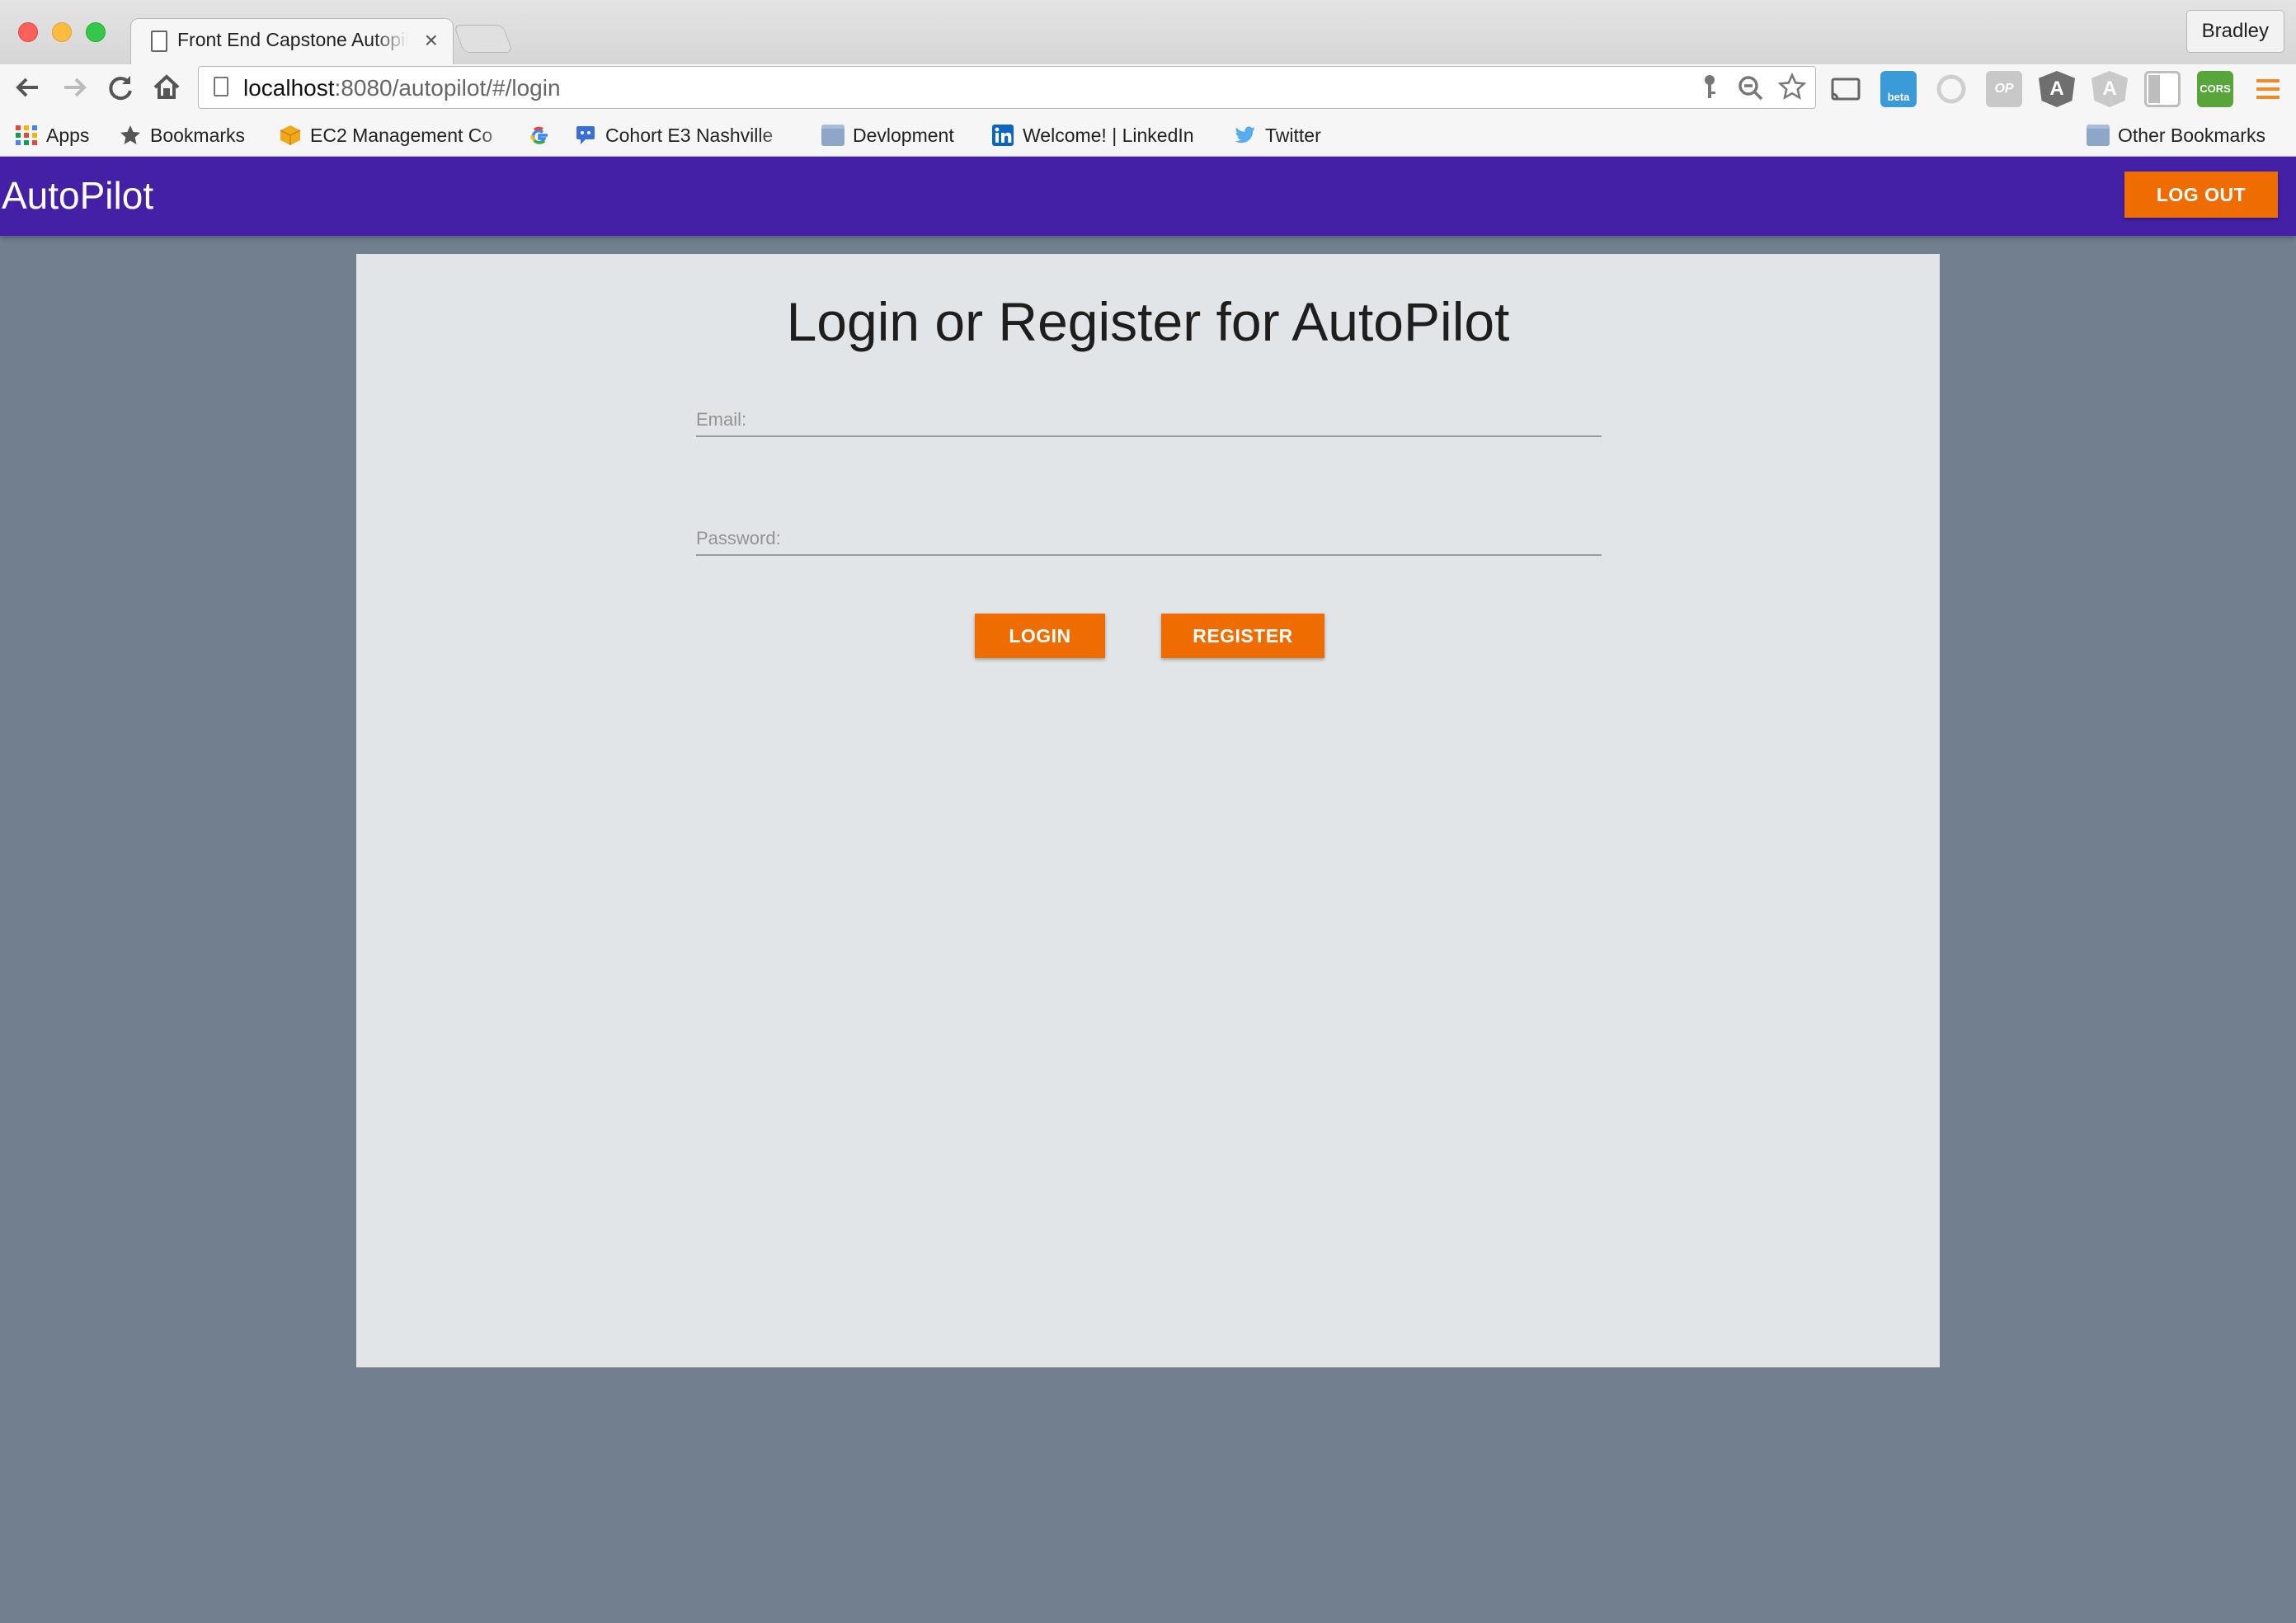 The height and width of the screenshot is (1623, 2296). Describe the element at coordinates (2191, 135) in the screenshot. I see `bookmark-label: Other Bookmarks` at that location.